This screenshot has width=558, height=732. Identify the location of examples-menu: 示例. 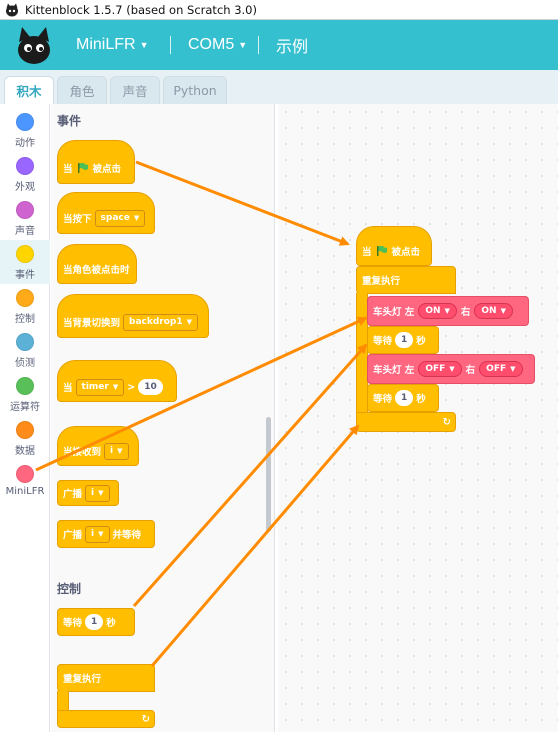
(292, 45).